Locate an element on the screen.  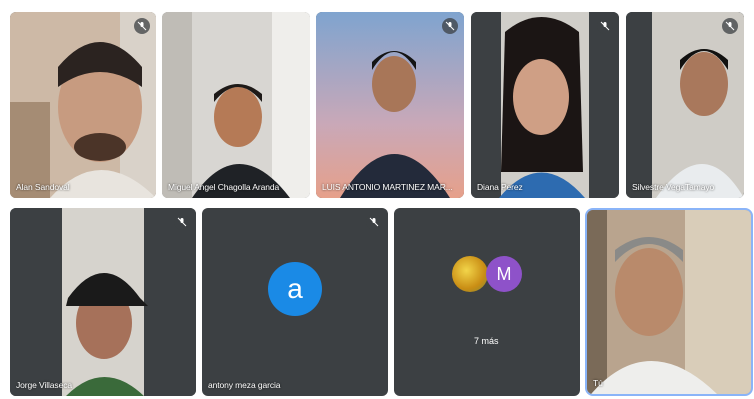
others-tile: M 7 más is located at coordinates (487, 302).